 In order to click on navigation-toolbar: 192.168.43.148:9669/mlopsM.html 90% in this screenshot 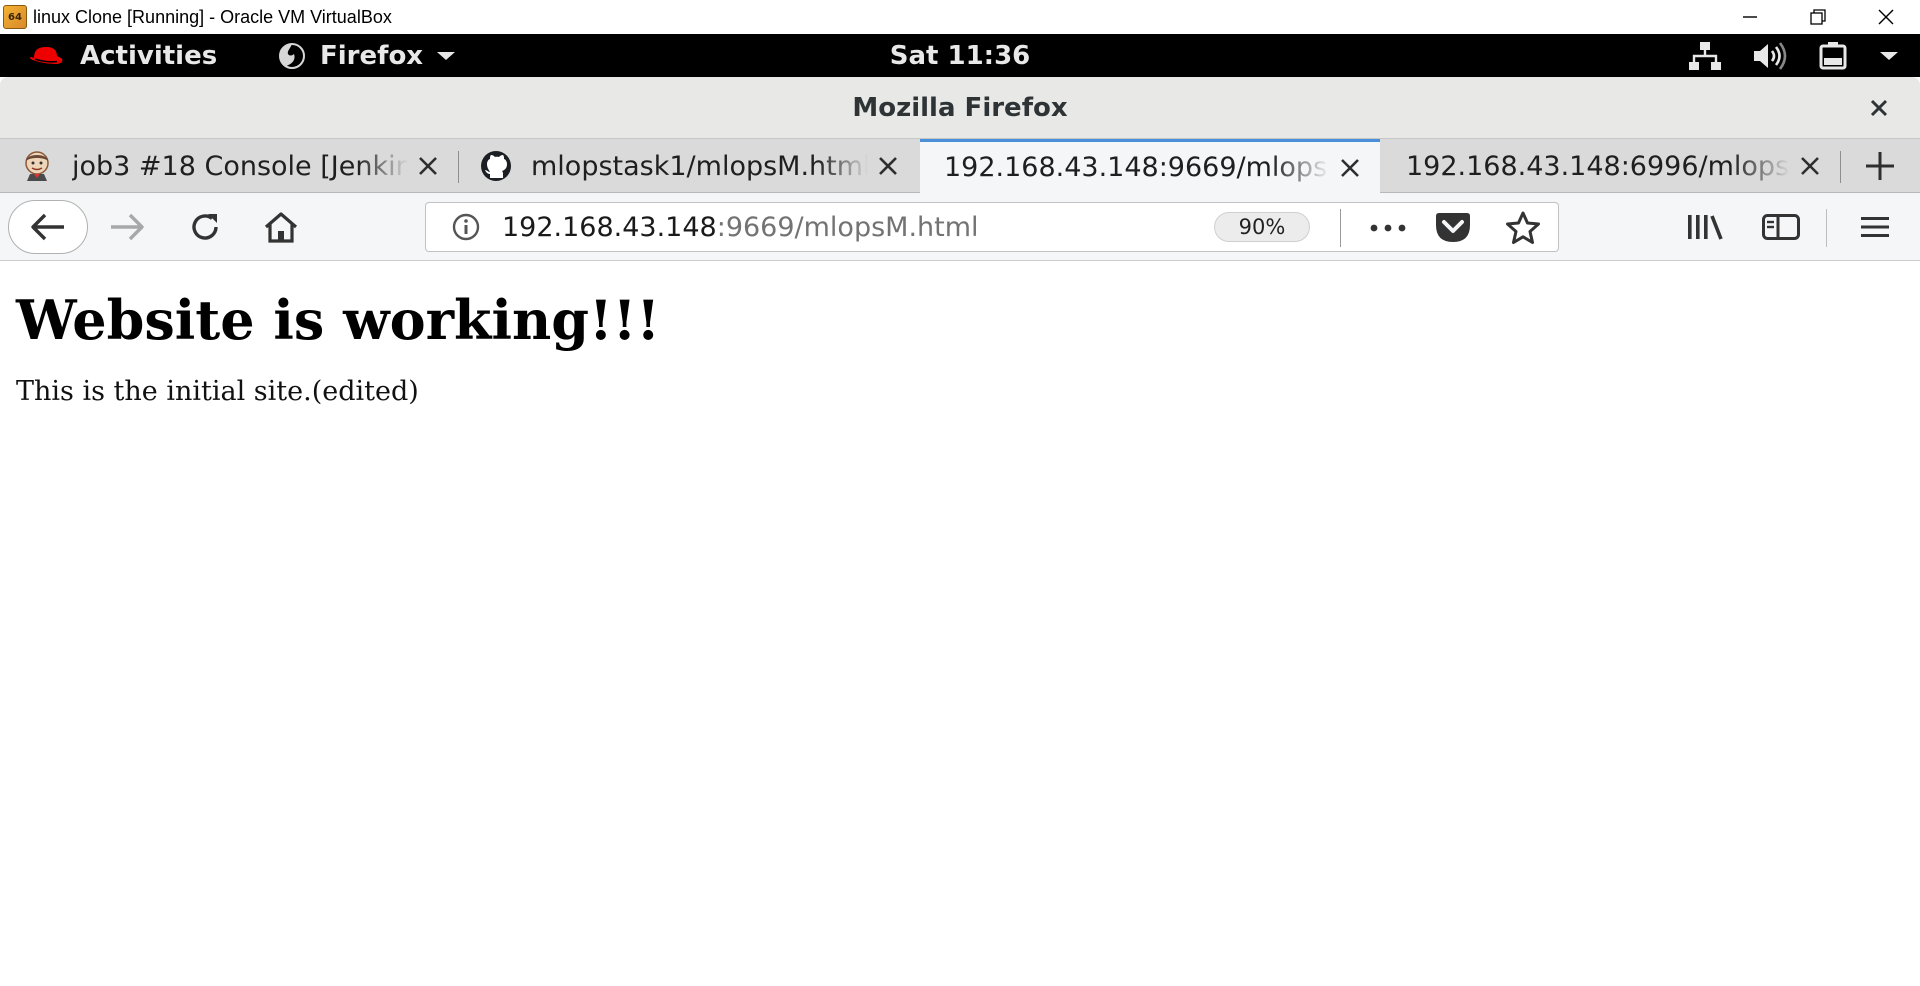, I will do `click(960, 227)`.